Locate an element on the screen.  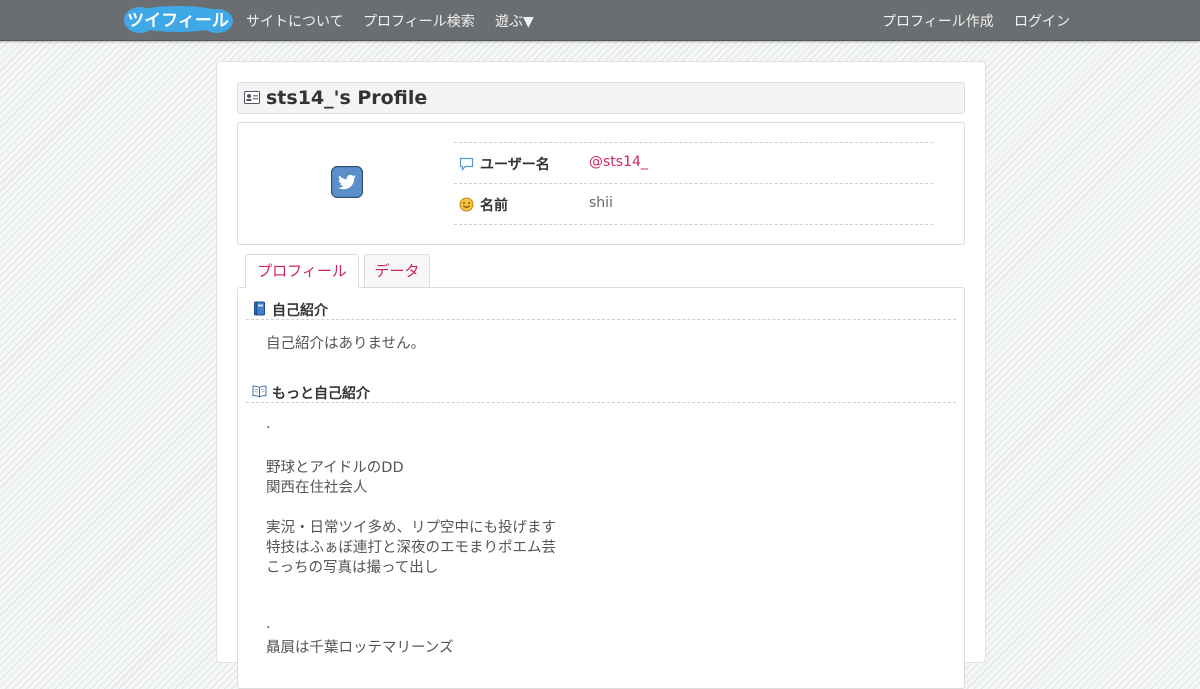
username-row: ユーザー名 @sts14_ is located at coordinates (693, 162).